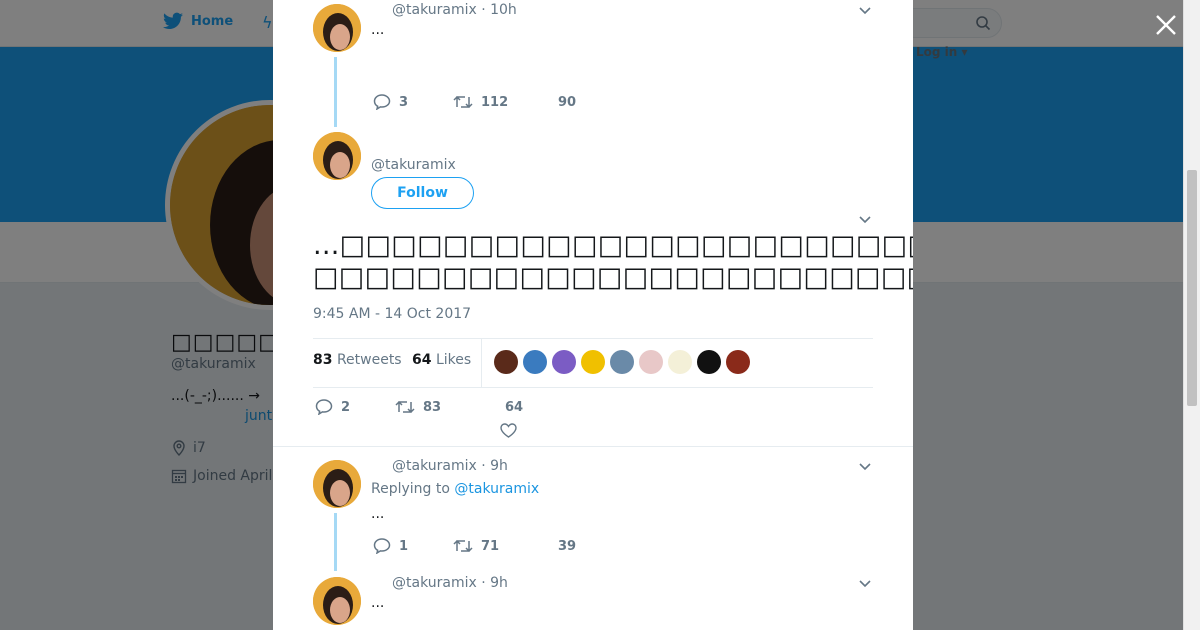 The width and height of the screenshot is (1200, 630). What do you see at coordinates (413, 165) in the screenshot?
I see `main-tweet-handle: @takuramix` at bounding box center [413, 165].